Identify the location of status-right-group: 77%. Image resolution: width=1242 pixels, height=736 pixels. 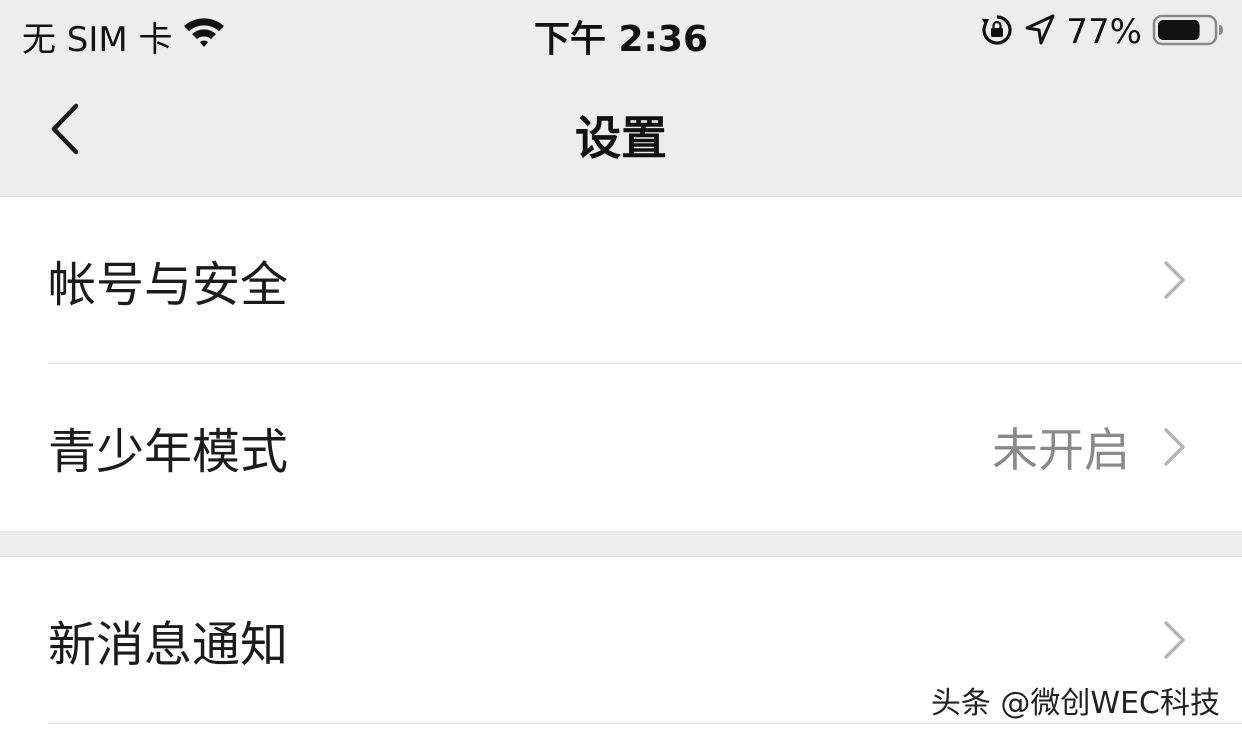
(1102, 32).